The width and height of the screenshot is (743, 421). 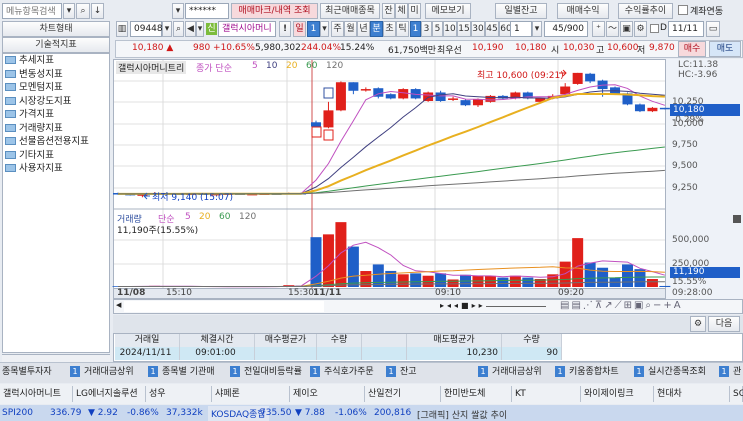 What do you see at coordinates (56, 358) in the screenshot?
I see `user-settings-tab` at bounding box center [56, 358].